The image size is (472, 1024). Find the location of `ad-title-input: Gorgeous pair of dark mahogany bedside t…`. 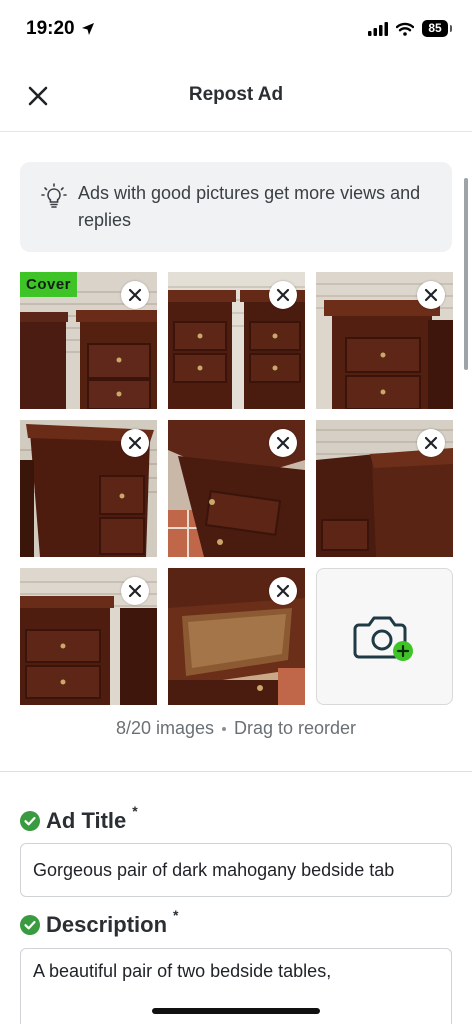

ad-title-input: Gorgeous pair of dark mahogany bedside t… is located at coordinates (236, 870).